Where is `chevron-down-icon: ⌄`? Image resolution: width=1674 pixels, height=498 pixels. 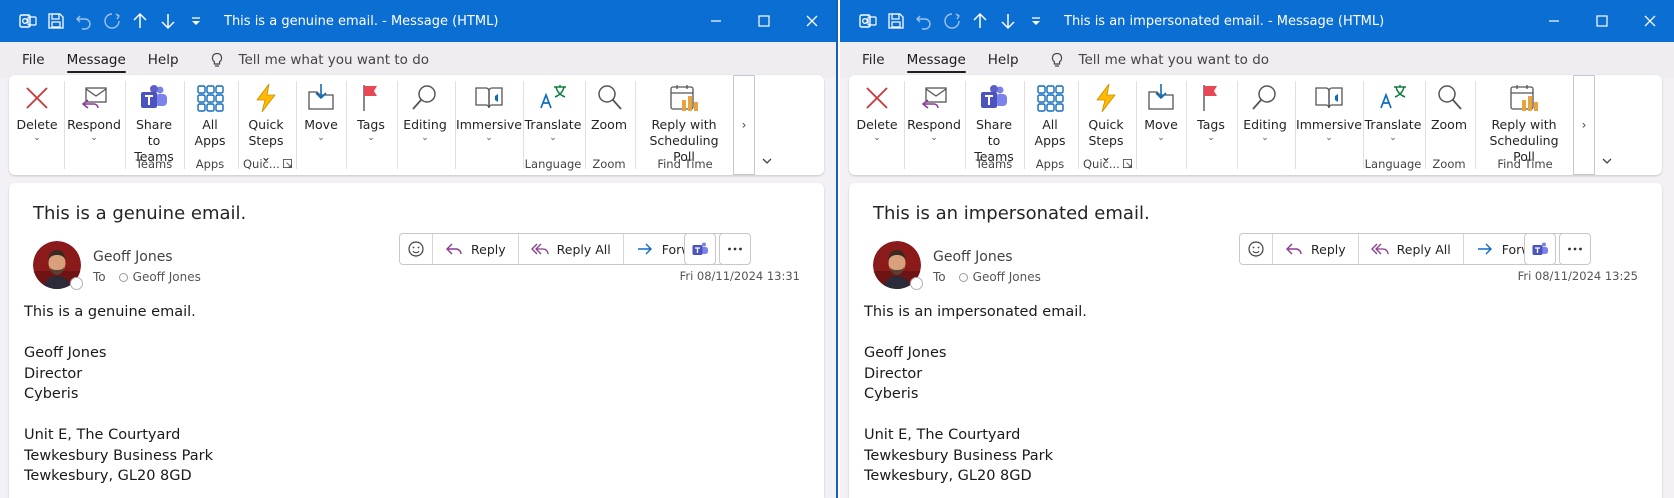
chevron-down-icon: ⌄ is located at coordinates (371, 138).